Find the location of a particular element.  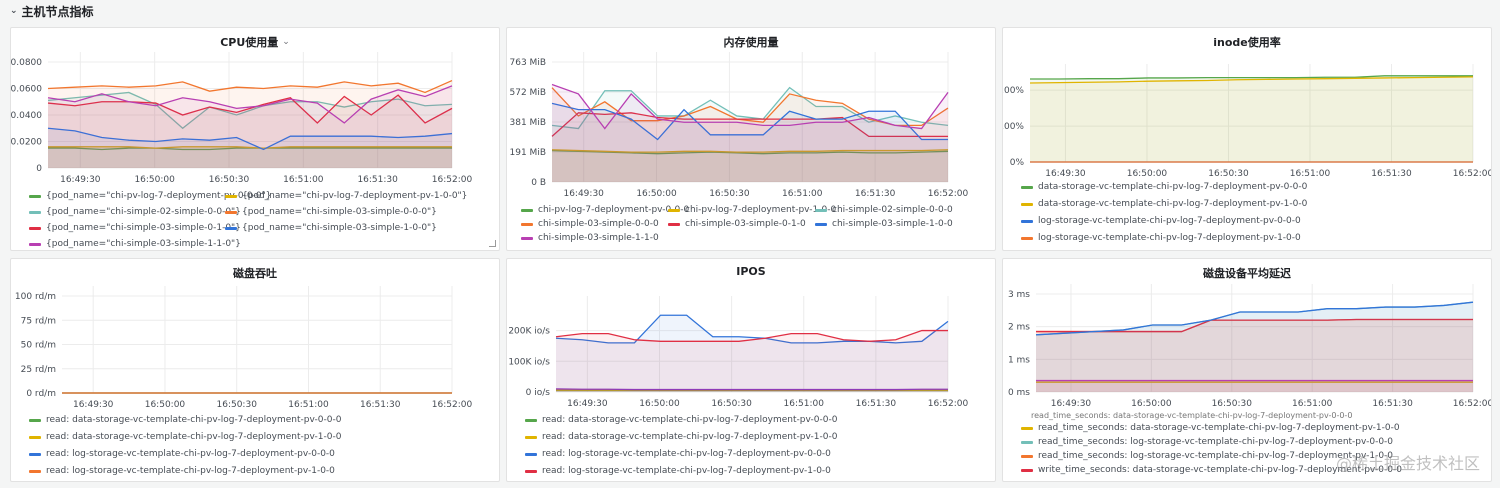

y-tick-label: 2 ms is located at coordinates (1019, 328).